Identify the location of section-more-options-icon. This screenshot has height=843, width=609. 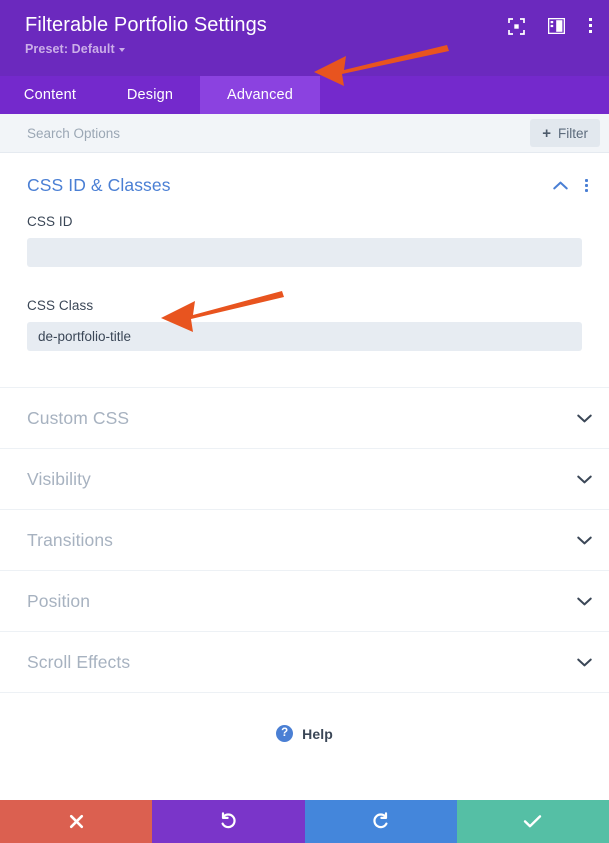
(586, 185).